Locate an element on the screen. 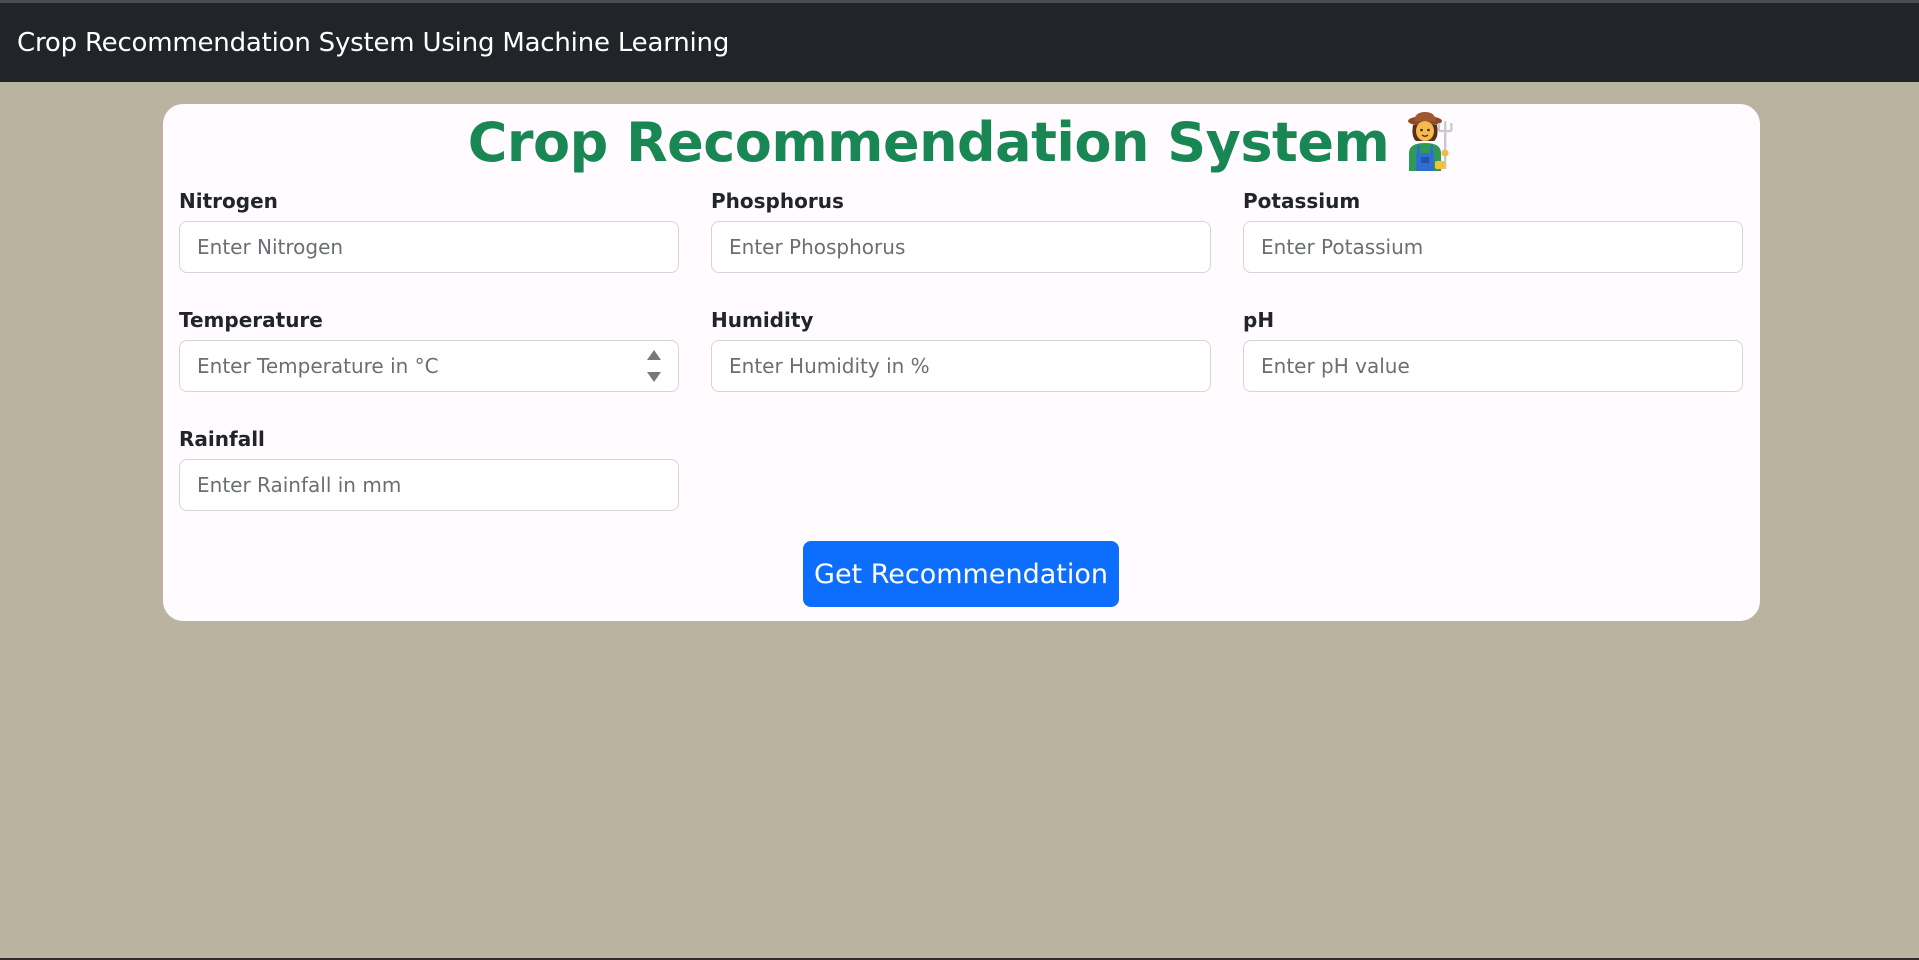 The height and width of the screenshot is (960, 1919). ph-input is located at coordinates (1493, 366).